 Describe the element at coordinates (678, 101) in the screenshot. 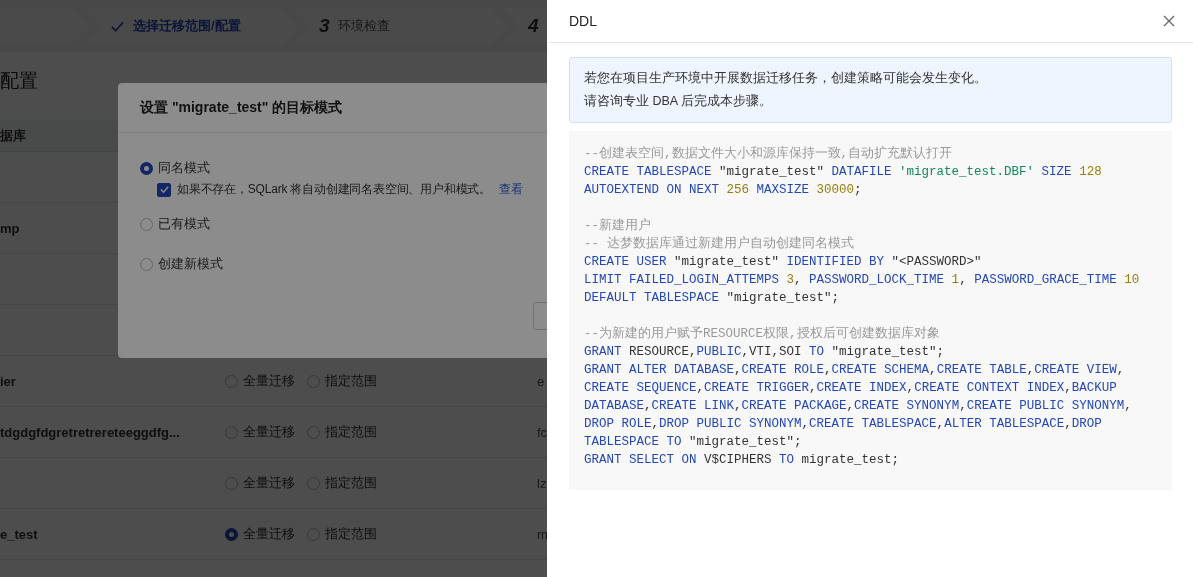

I see `notice-text: 请咨询专业 DBA 后完成本步骤。` at that location.